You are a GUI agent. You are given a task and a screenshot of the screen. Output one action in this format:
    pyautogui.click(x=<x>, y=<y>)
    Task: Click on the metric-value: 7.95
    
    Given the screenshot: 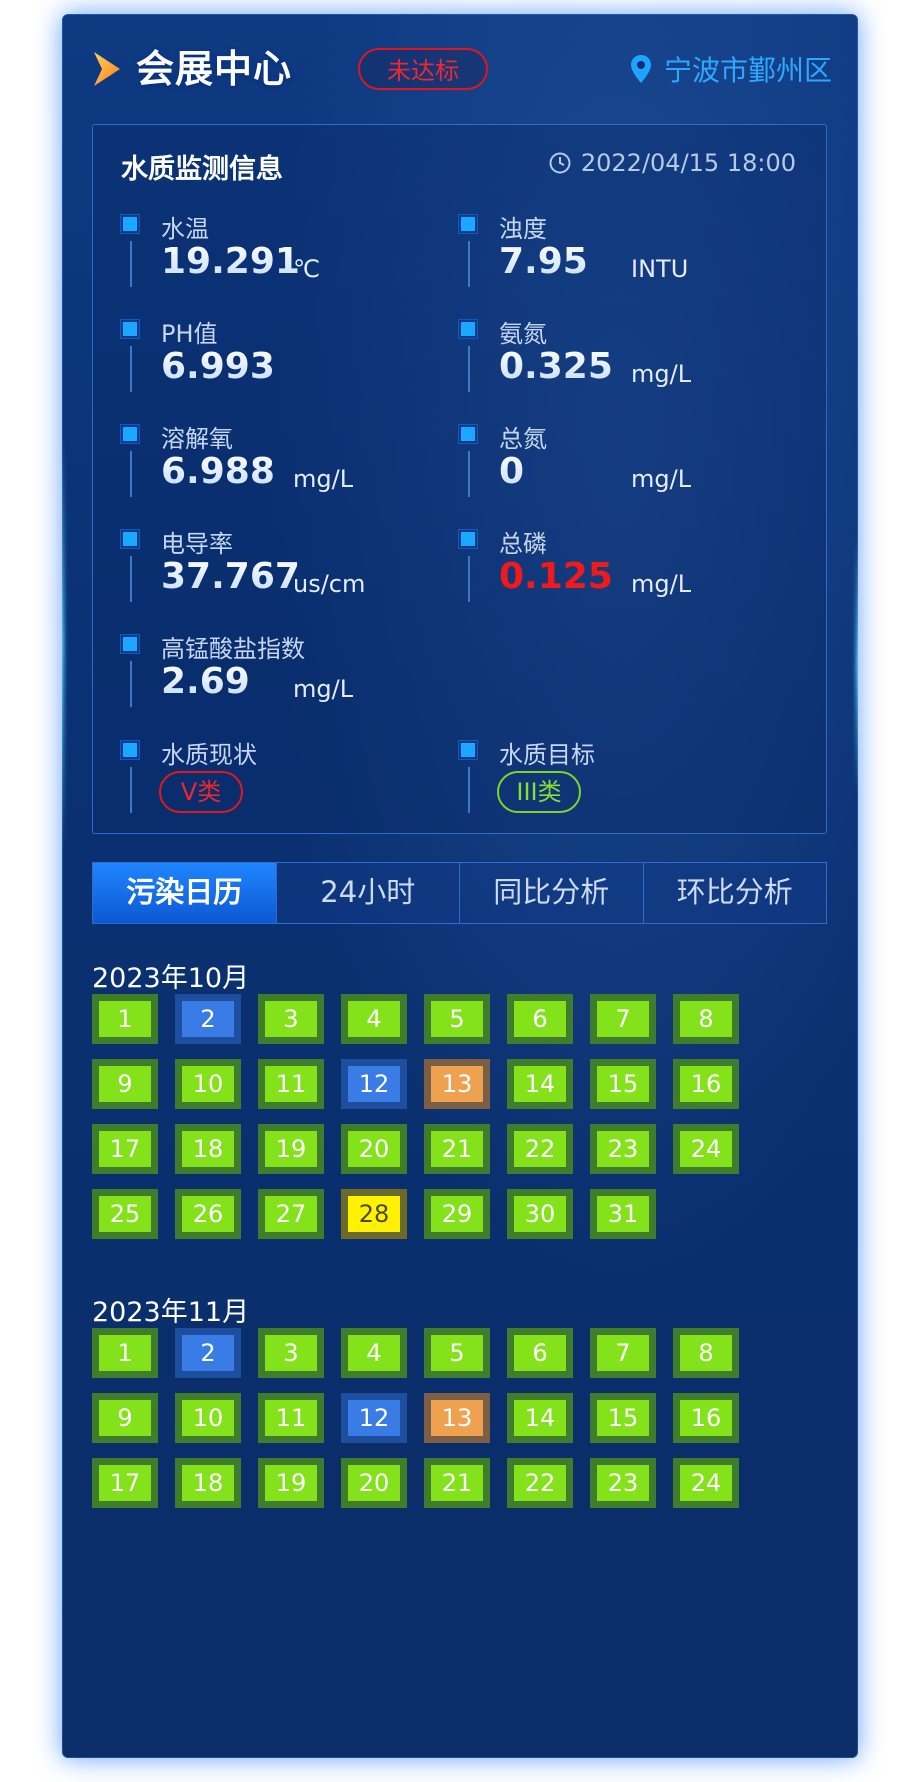 What is the action you would take?
    pyautogui.click(x=543, y=261)
    